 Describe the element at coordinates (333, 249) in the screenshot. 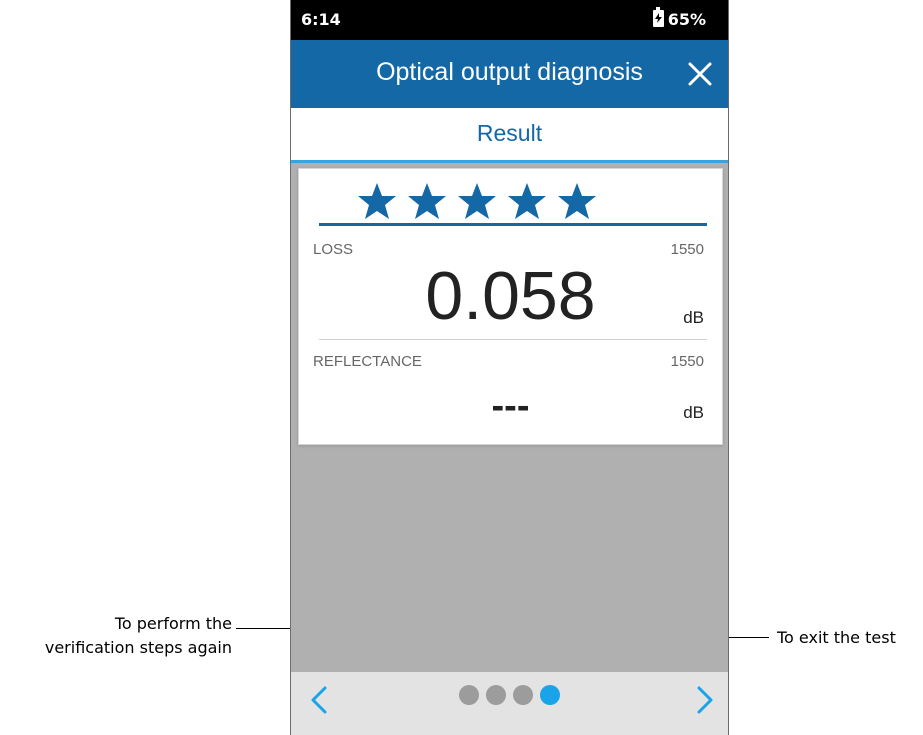

I see `loss-label: LOSS` at that location.